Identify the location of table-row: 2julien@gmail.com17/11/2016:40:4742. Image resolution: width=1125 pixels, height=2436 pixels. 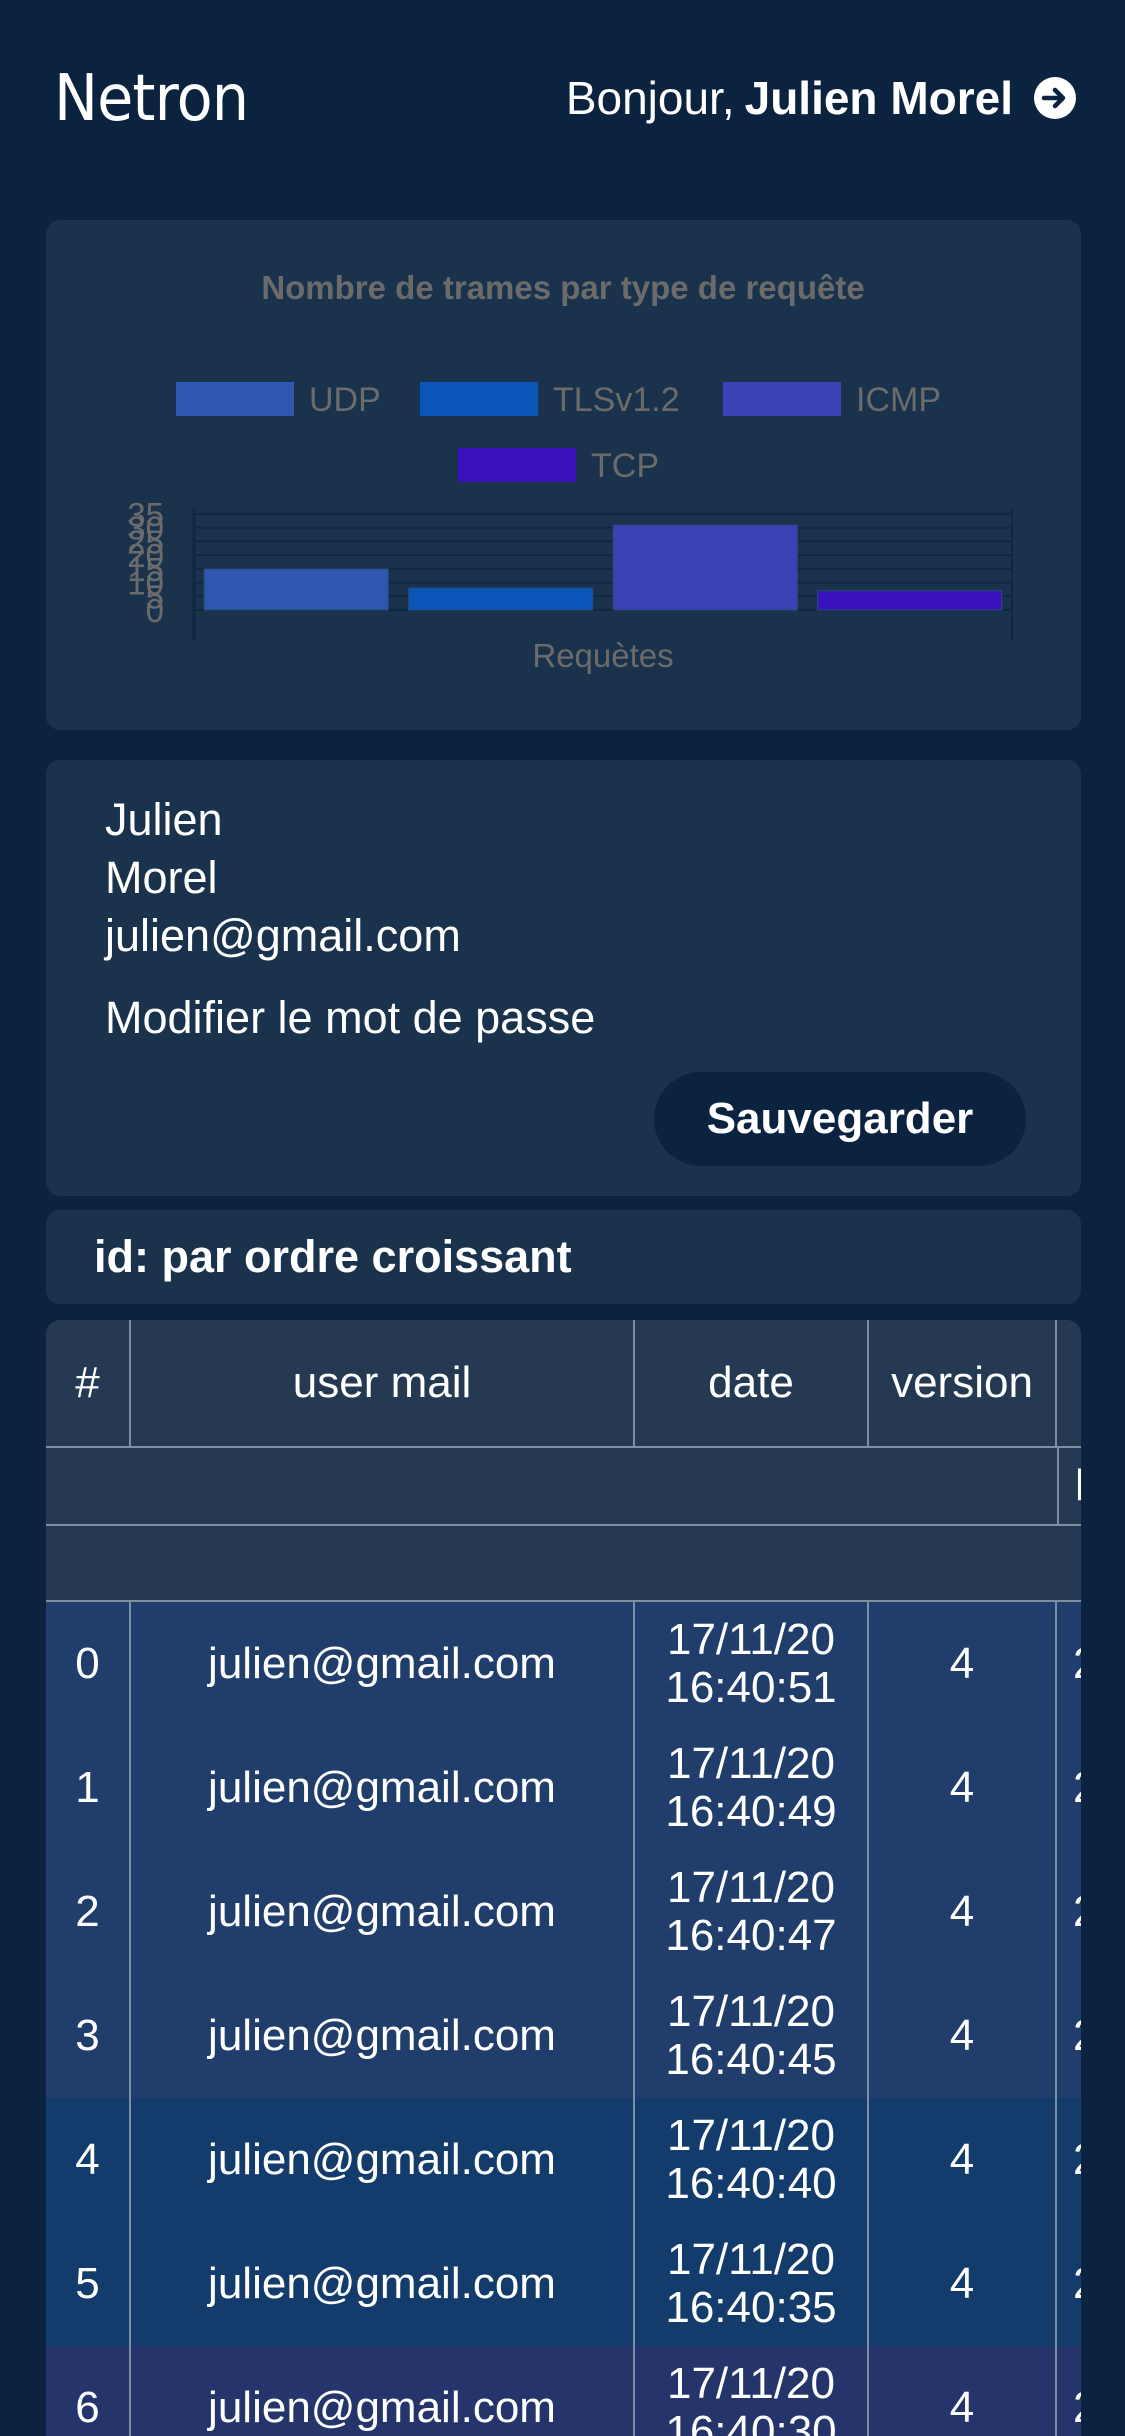
(563, 1912).